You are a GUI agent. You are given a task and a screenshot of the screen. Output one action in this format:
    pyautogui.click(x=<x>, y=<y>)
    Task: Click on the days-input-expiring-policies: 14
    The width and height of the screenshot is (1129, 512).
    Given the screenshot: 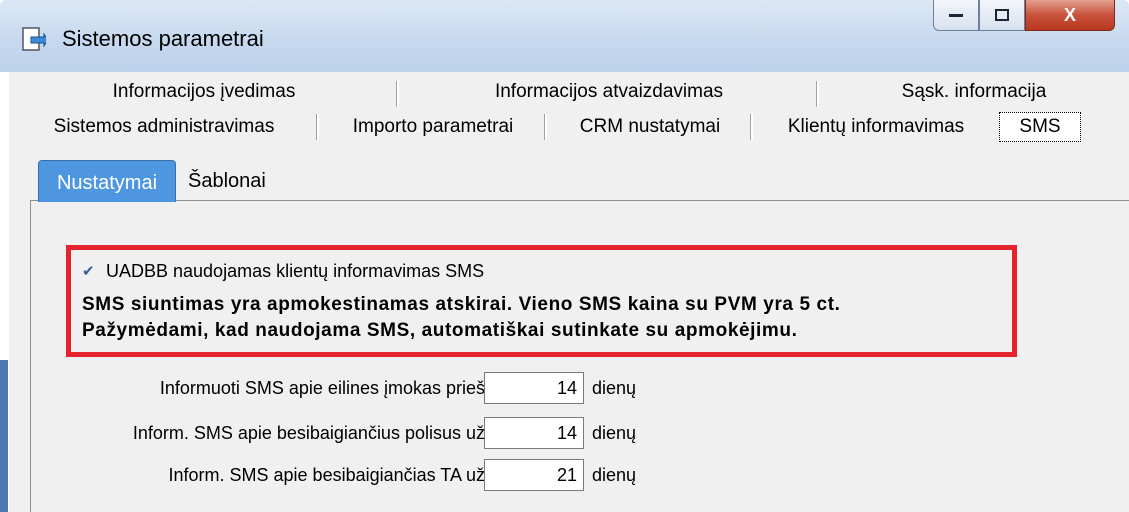 What is the action you would take?
    pyautogui.click(x=534, y=433)
    